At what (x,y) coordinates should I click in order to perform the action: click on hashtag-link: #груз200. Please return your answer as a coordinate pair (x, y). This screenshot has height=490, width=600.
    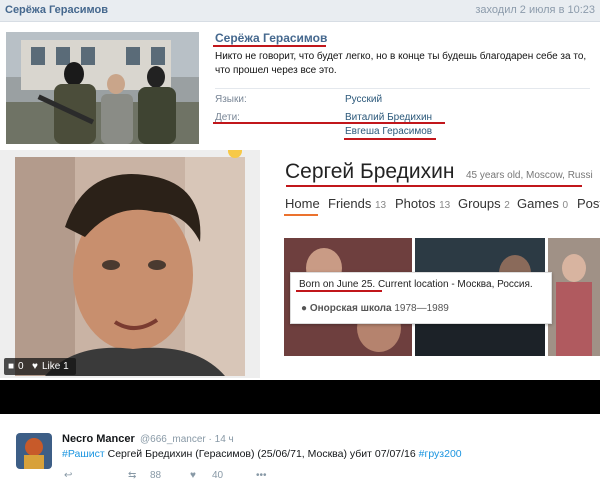
    Looking at the image, I should click on (440, 454).